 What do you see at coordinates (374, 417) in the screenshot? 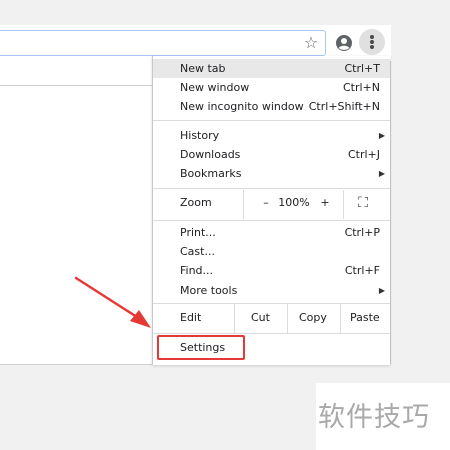
I see `watermark-text: 软件技巧` at bounding box center [374, 417].